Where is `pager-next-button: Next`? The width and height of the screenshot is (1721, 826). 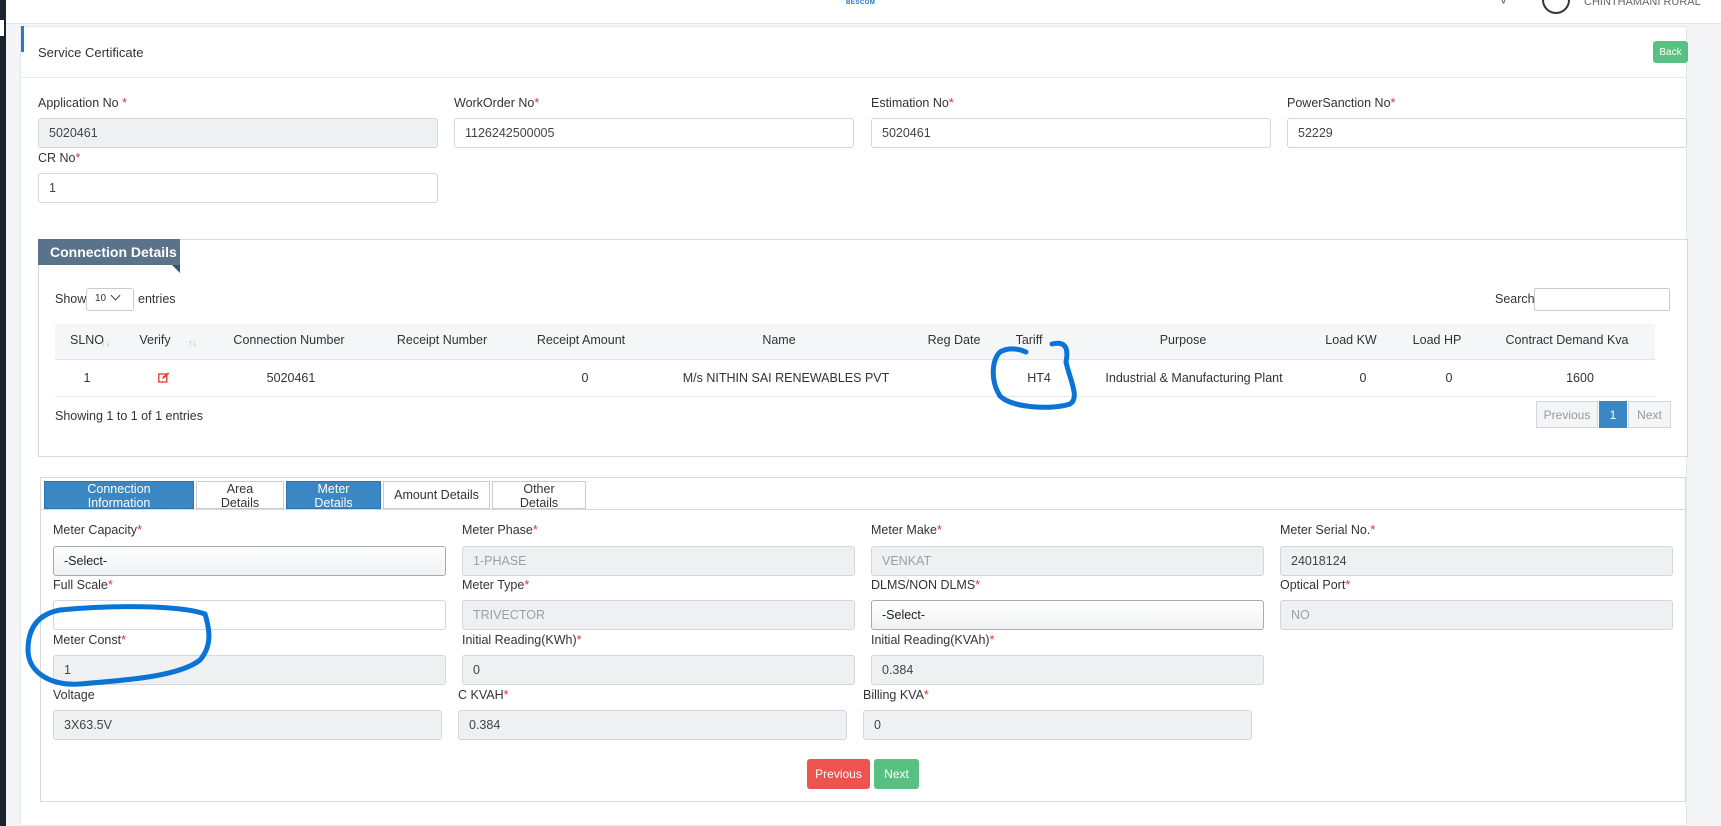
pager-next-button: Next is located at coordinates (1649, 414).